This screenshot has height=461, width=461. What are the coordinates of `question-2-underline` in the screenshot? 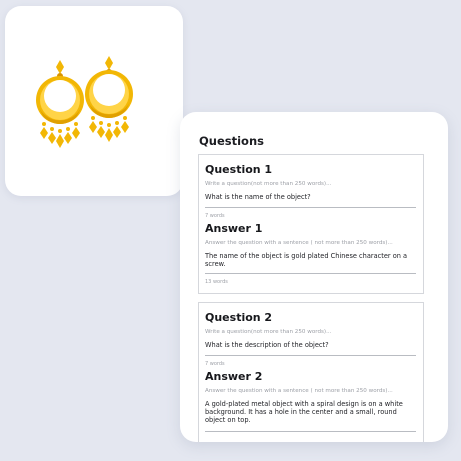 It's located at (310, 355).